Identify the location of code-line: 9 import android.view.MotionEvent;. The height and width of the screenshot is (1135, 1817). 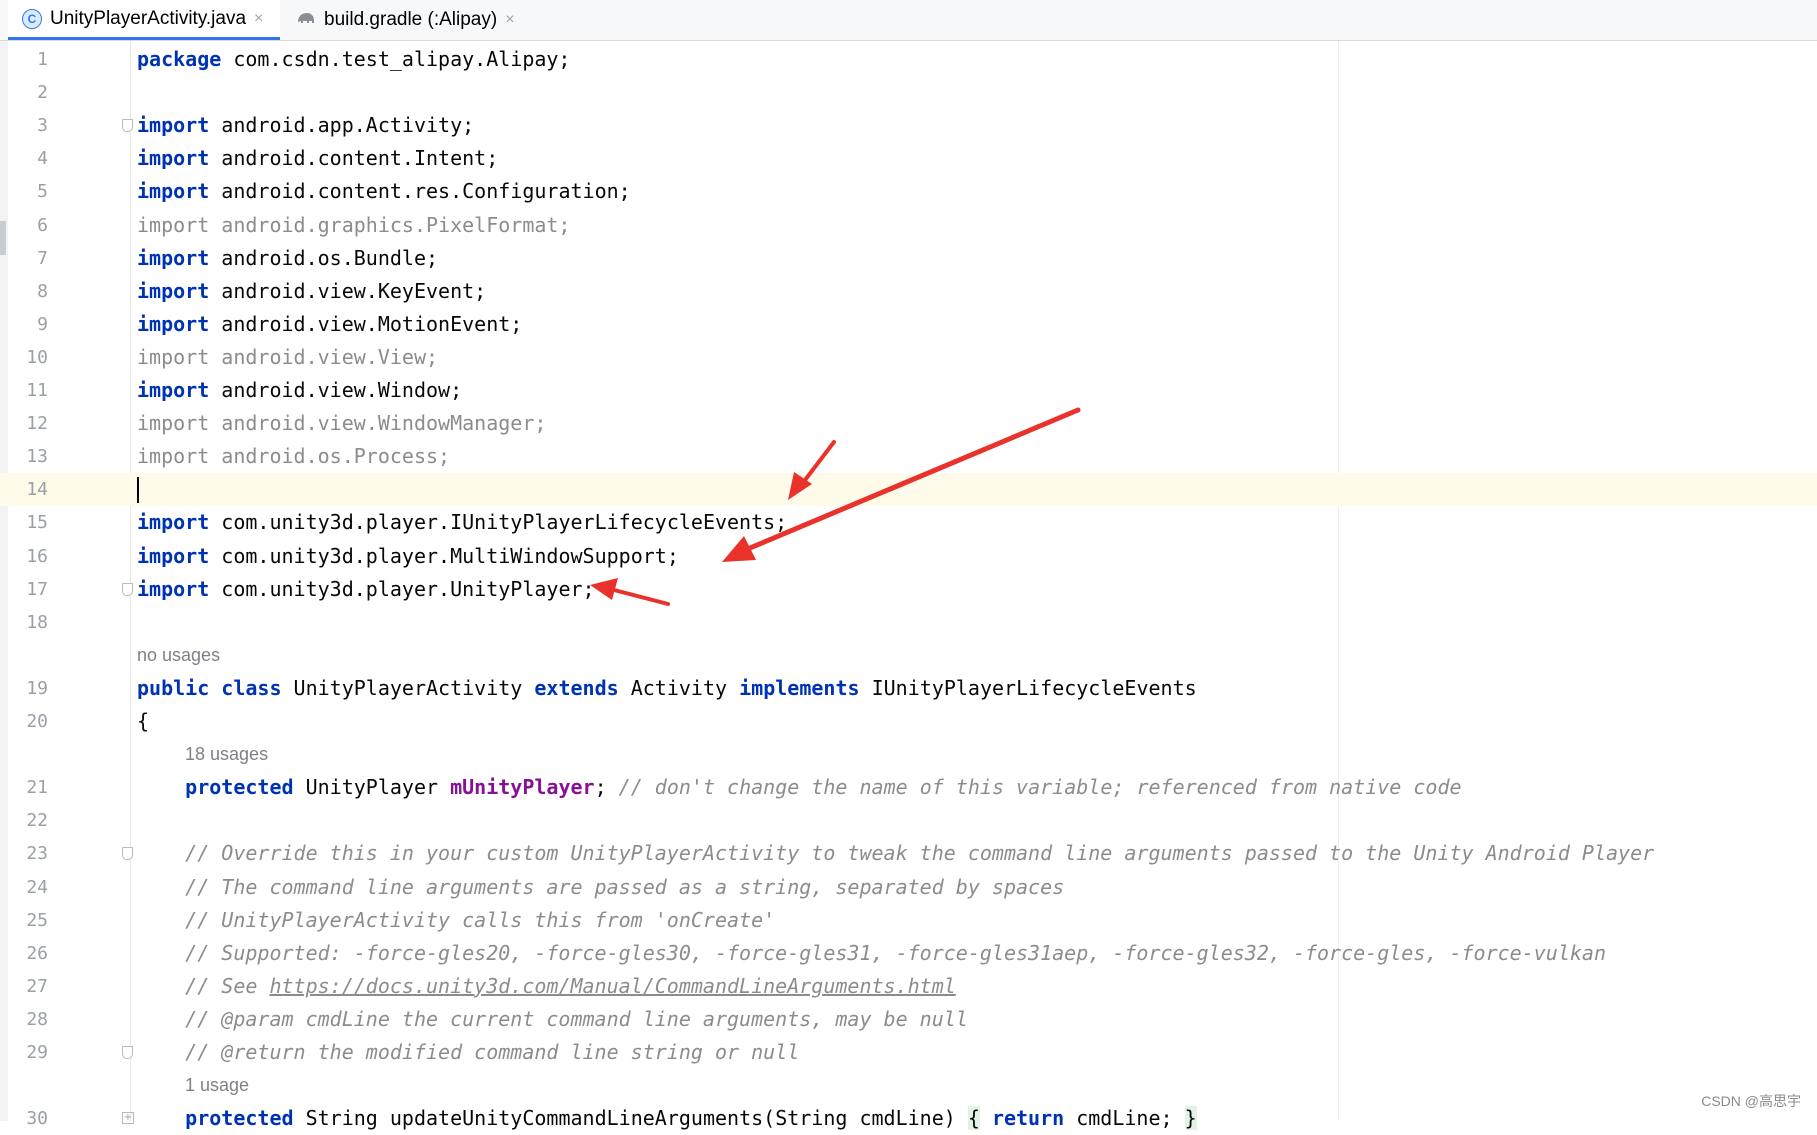
(908, 324).